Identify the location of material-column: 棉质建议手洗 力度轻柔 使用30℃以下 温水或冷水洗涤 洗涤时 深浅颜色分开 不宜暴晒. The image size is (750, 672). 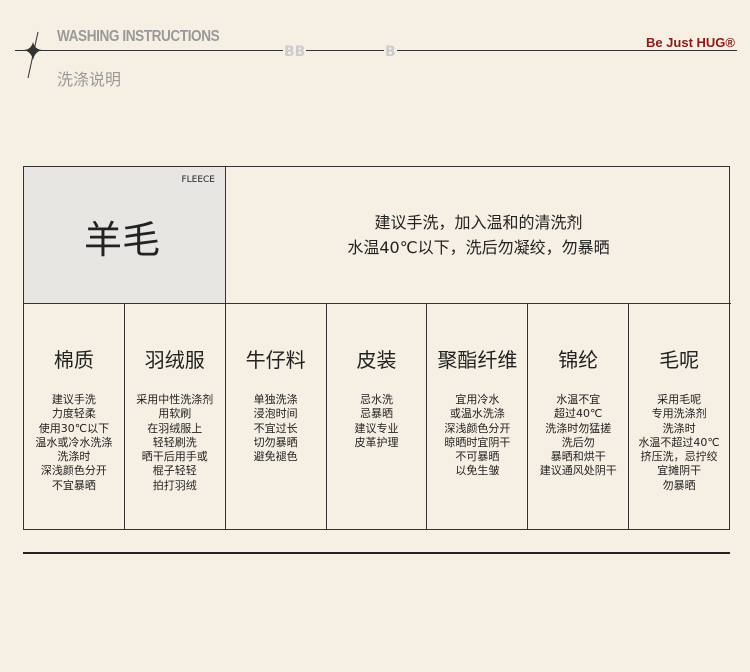
(74, 416).